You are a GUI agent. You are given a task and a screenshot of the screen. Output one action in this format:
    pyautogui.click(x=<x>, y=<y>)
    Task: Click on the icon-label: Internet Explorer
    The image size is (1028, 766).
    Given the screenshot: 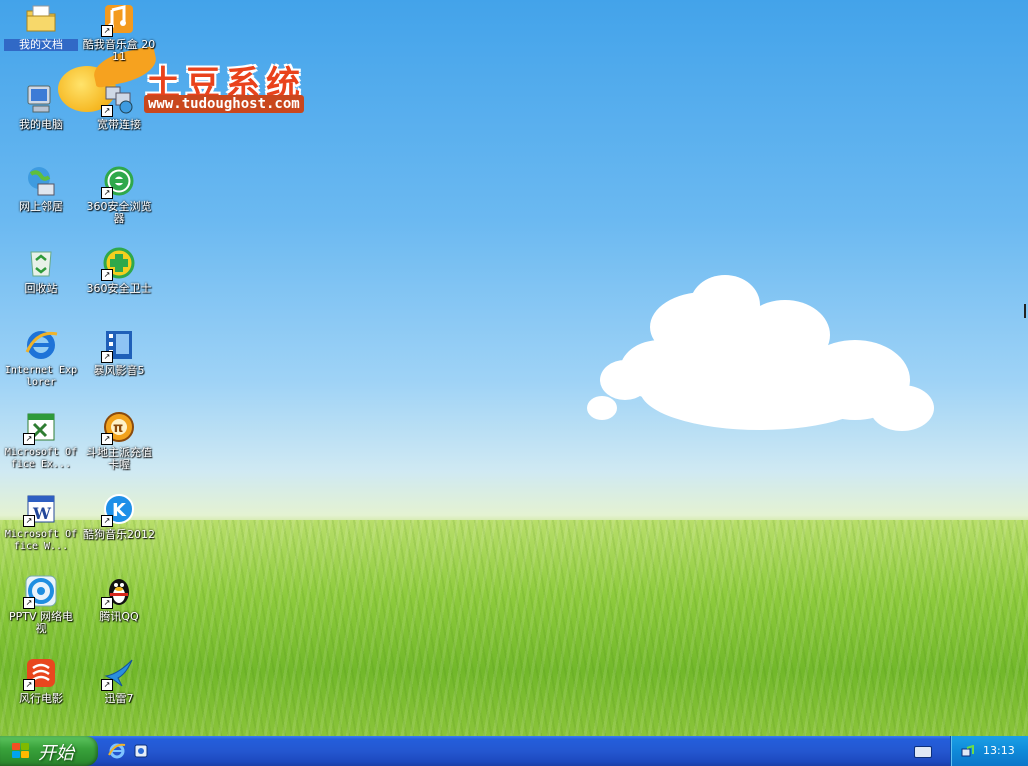 What is the action you would take?
    pyautogui.click(x=41, y=376)
    